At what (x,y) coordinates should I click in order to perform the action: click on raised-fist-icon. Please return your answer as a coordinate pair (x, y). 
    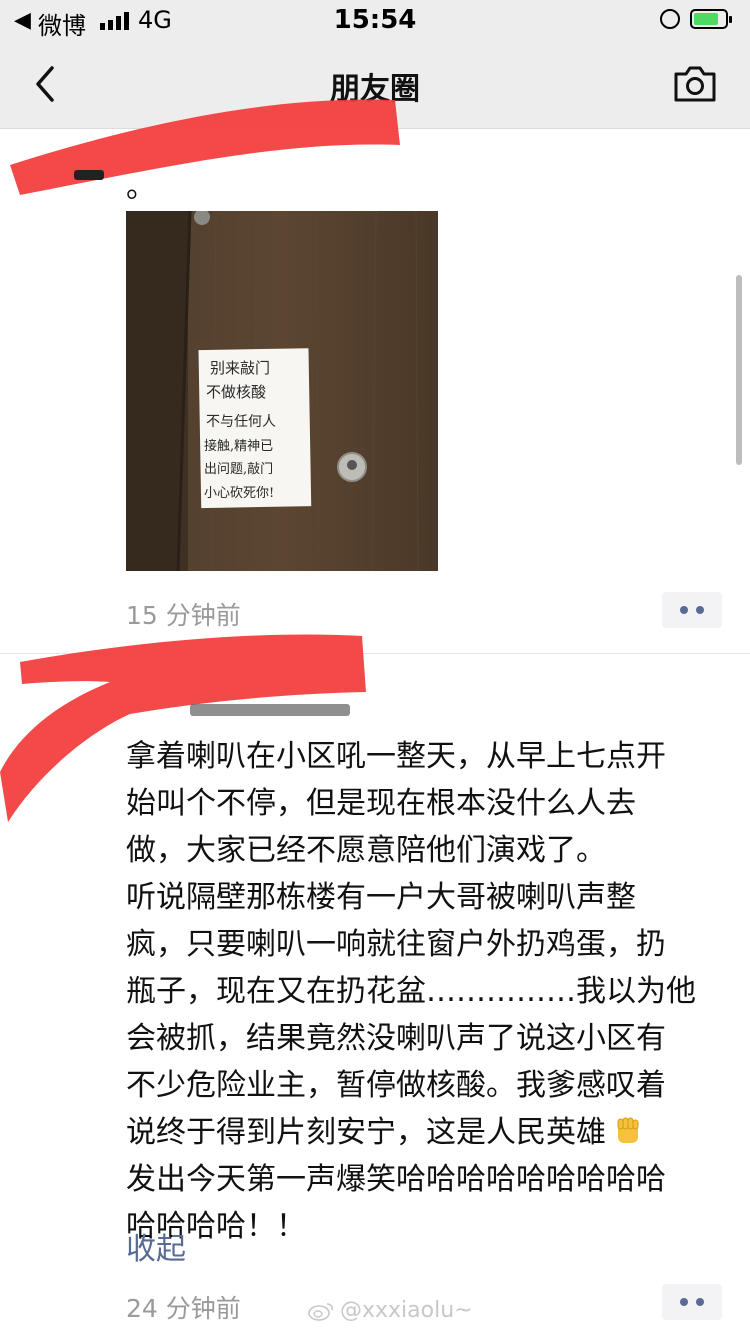
    Looking at the image, I should click on (628, 1130).